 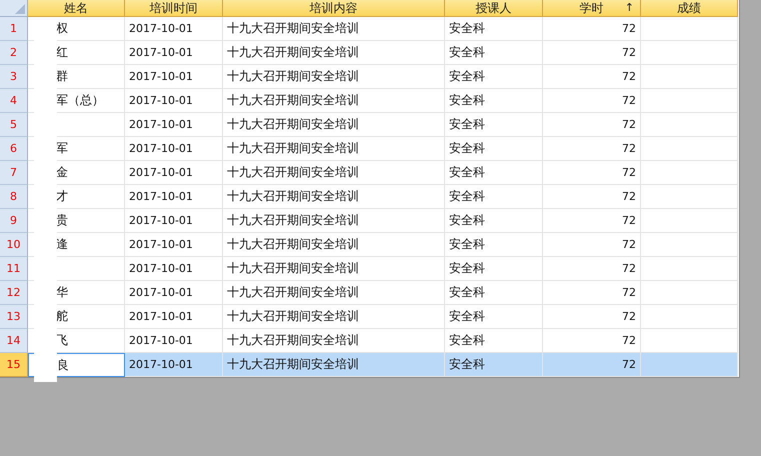 I want to click on row-header: 8, so click(x=14, y=197).